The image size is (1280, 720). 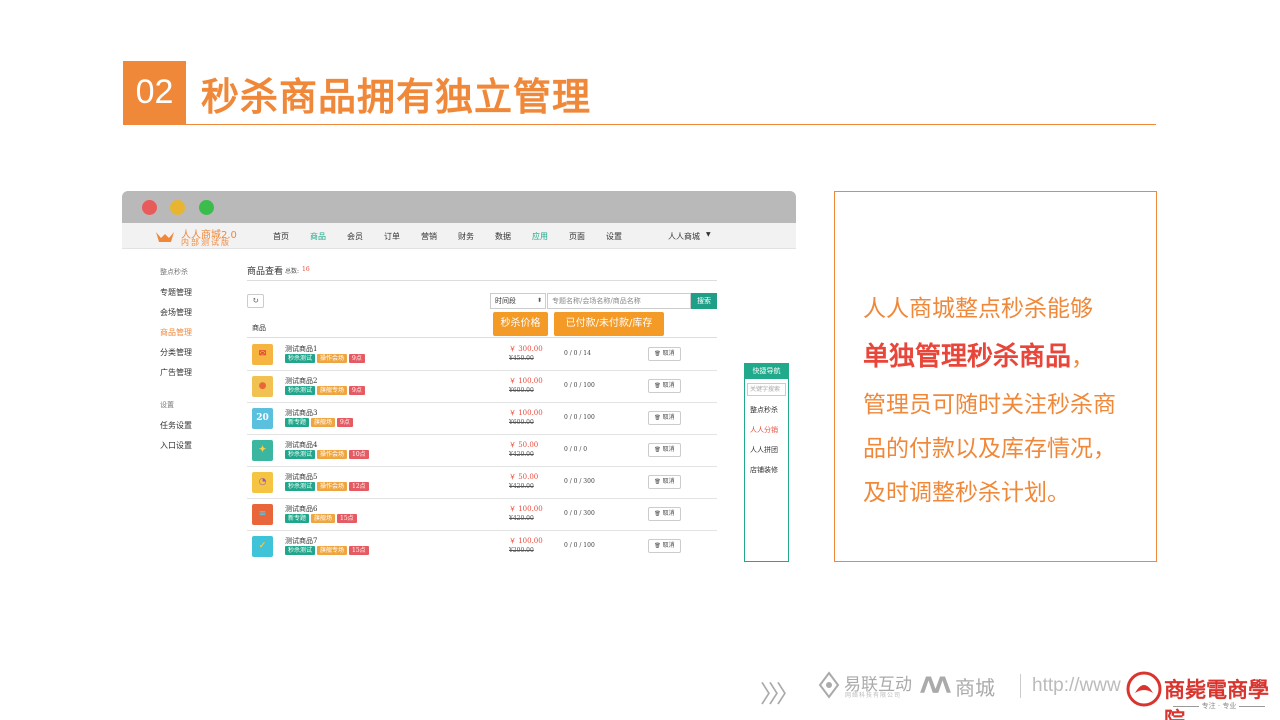 What do you see at coordinates (482, 337) in the screenshot?
I see `header-divider` at bounding box center [482, 337].